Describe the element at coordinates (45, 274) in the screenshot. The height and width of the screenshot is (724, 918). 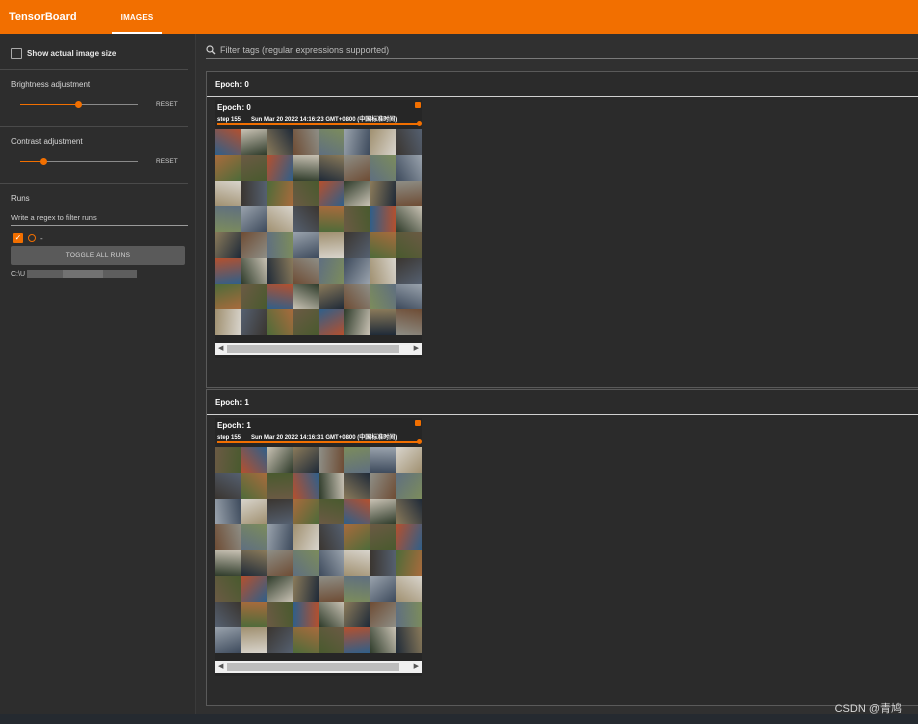
I see `redacted-block` at that location.